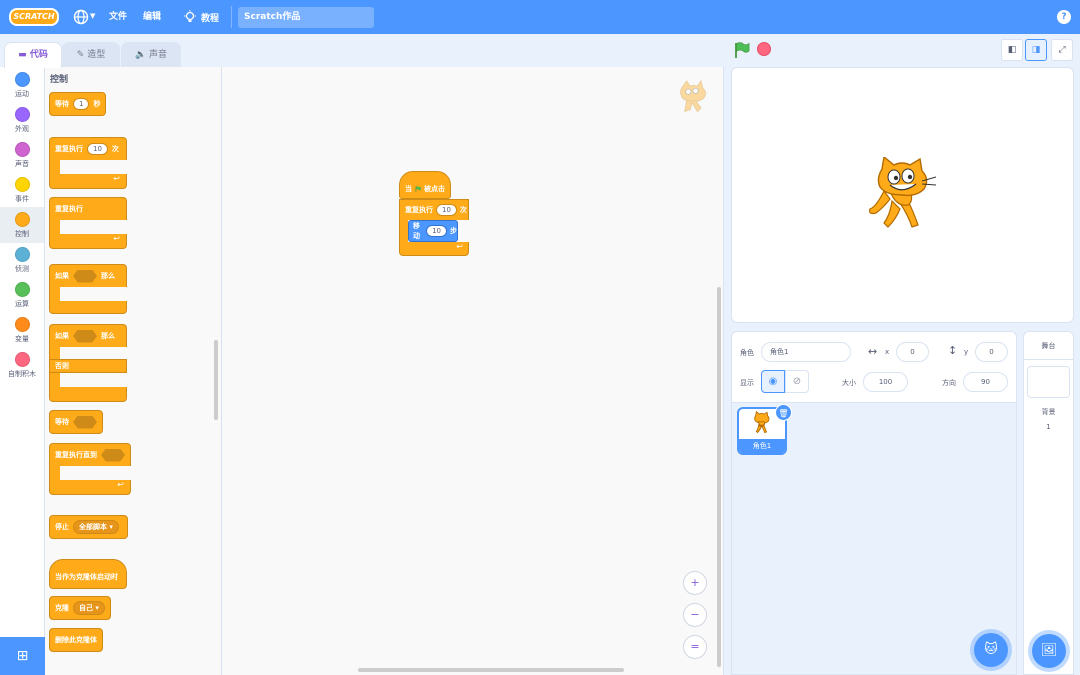  Describe the element at coordinates (22, 366) in the screenshot. I see `category-my-blocks: 自制积木` at that location.